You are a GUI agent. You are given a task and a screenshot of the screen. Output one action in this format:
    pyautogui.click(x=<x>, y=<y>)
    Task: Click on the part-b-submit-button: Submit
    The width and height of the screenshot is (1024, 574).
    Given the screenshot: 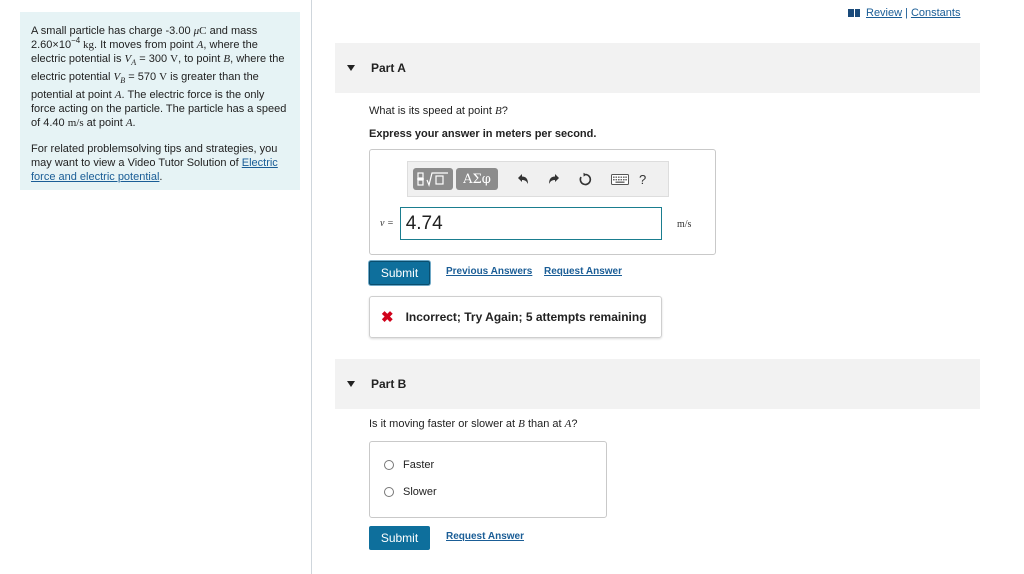 What is the action you would take?
    pyautogui.click(x=399, y=538)
    